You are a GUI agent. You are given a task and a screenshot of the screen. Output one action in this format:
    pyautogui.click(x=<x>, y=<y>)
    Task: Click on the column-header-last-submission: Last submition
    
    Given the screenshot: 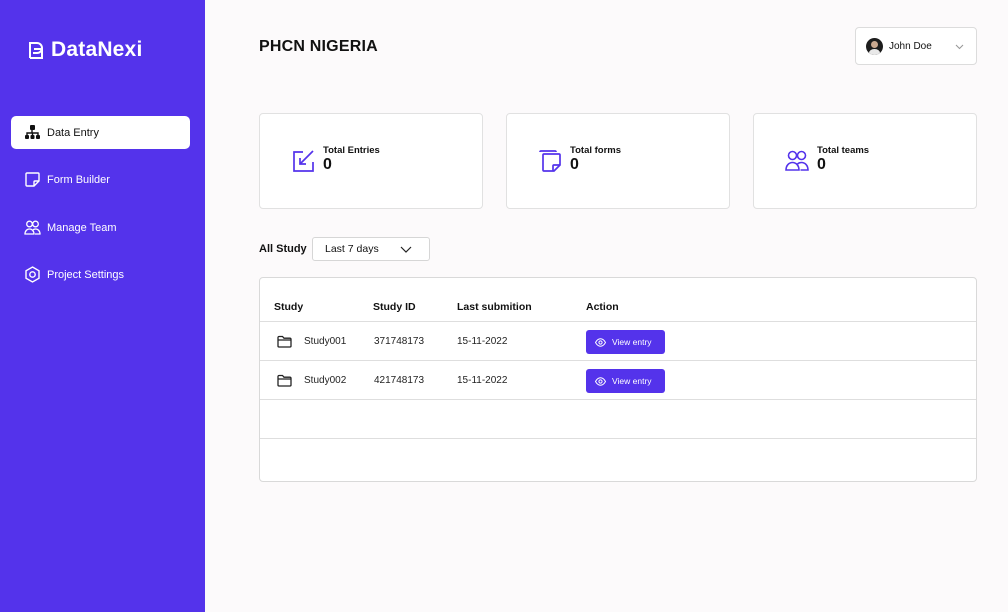 What is the action you would take?
    pyautogui.click(x=494, y=307)
    